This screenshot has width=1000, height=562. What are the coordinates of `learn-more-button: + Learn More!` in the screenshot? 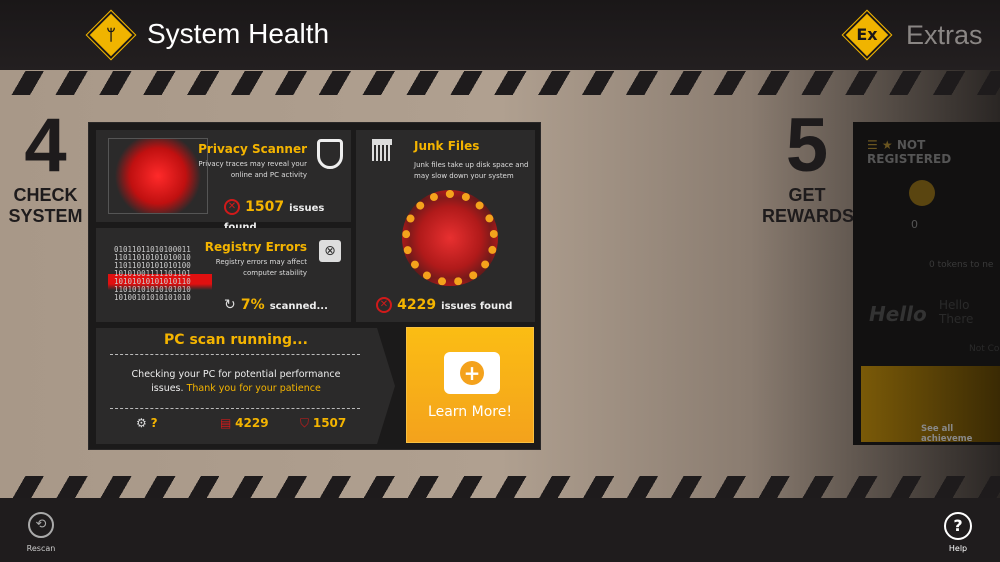 It's located at (470, 385).